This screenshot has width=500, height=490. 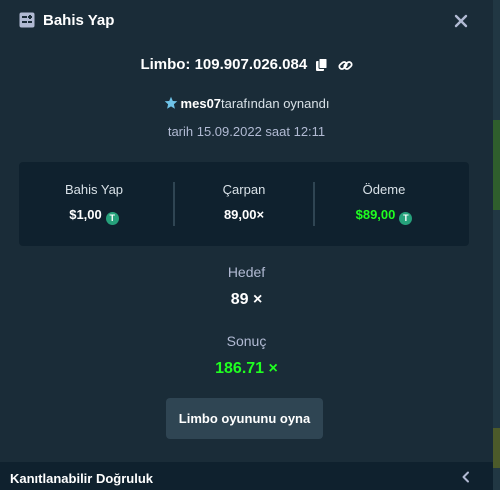 I want to click on payout-value: $89,00 T, so click(x=384, y=216).